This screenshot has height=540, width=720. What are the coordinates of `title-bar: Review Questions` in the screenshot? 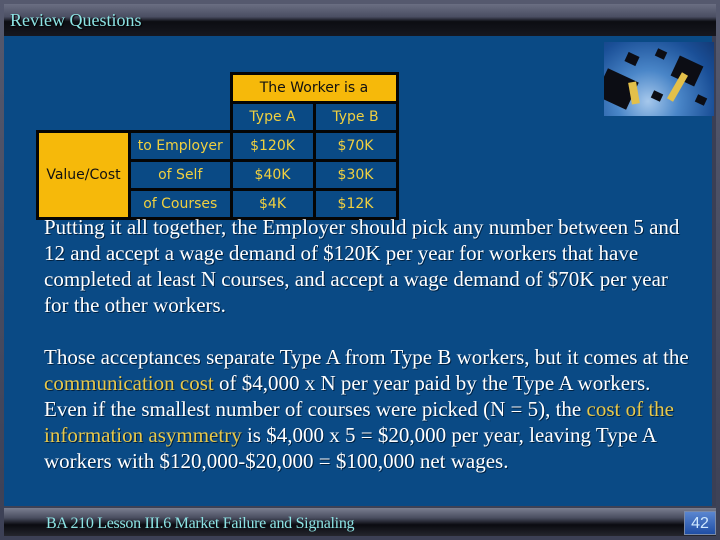 It's located at (360, 20).